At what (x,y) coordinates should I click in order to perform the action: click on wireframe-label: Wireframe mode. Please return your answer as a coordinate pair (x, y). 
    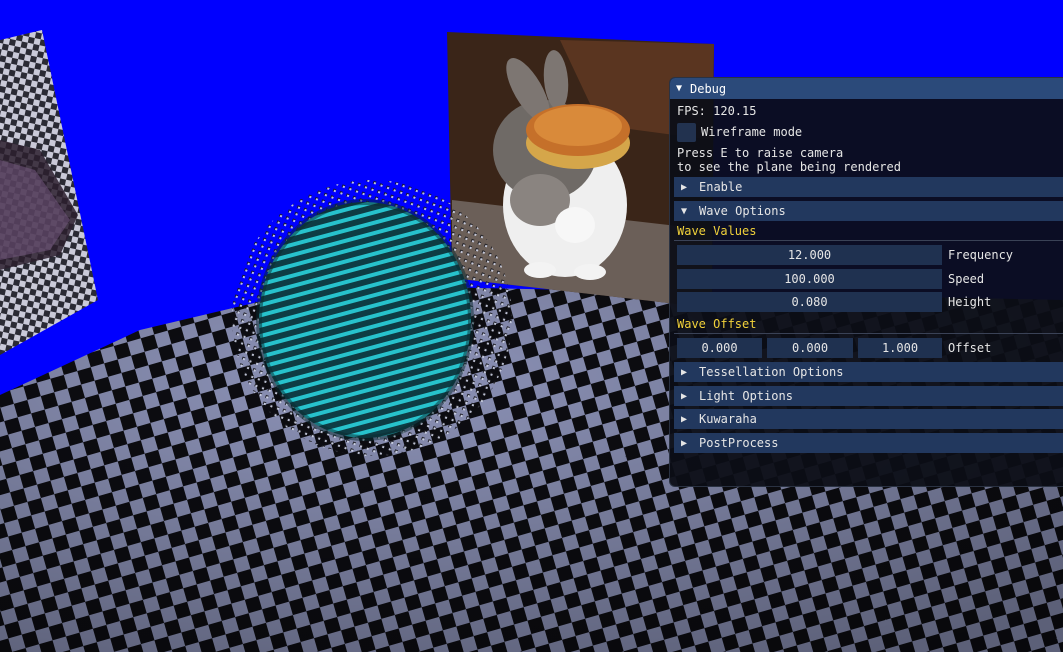
    Looking at the image, I should click on (752, 132).